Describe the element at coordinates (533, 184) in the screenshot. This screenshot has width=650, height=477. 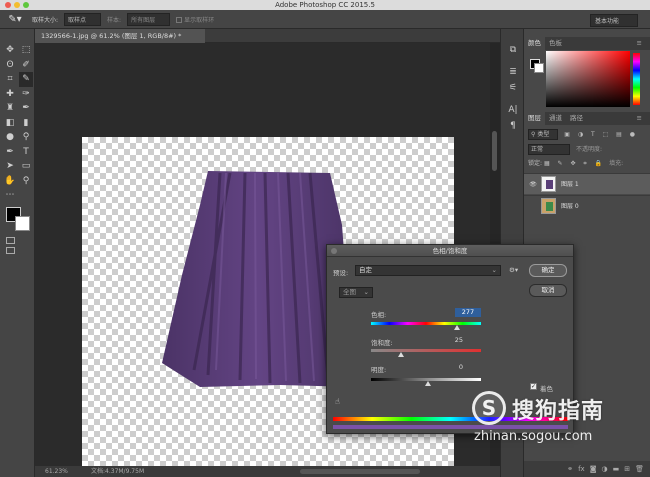
I see `eye-icon: 👁` at that location.